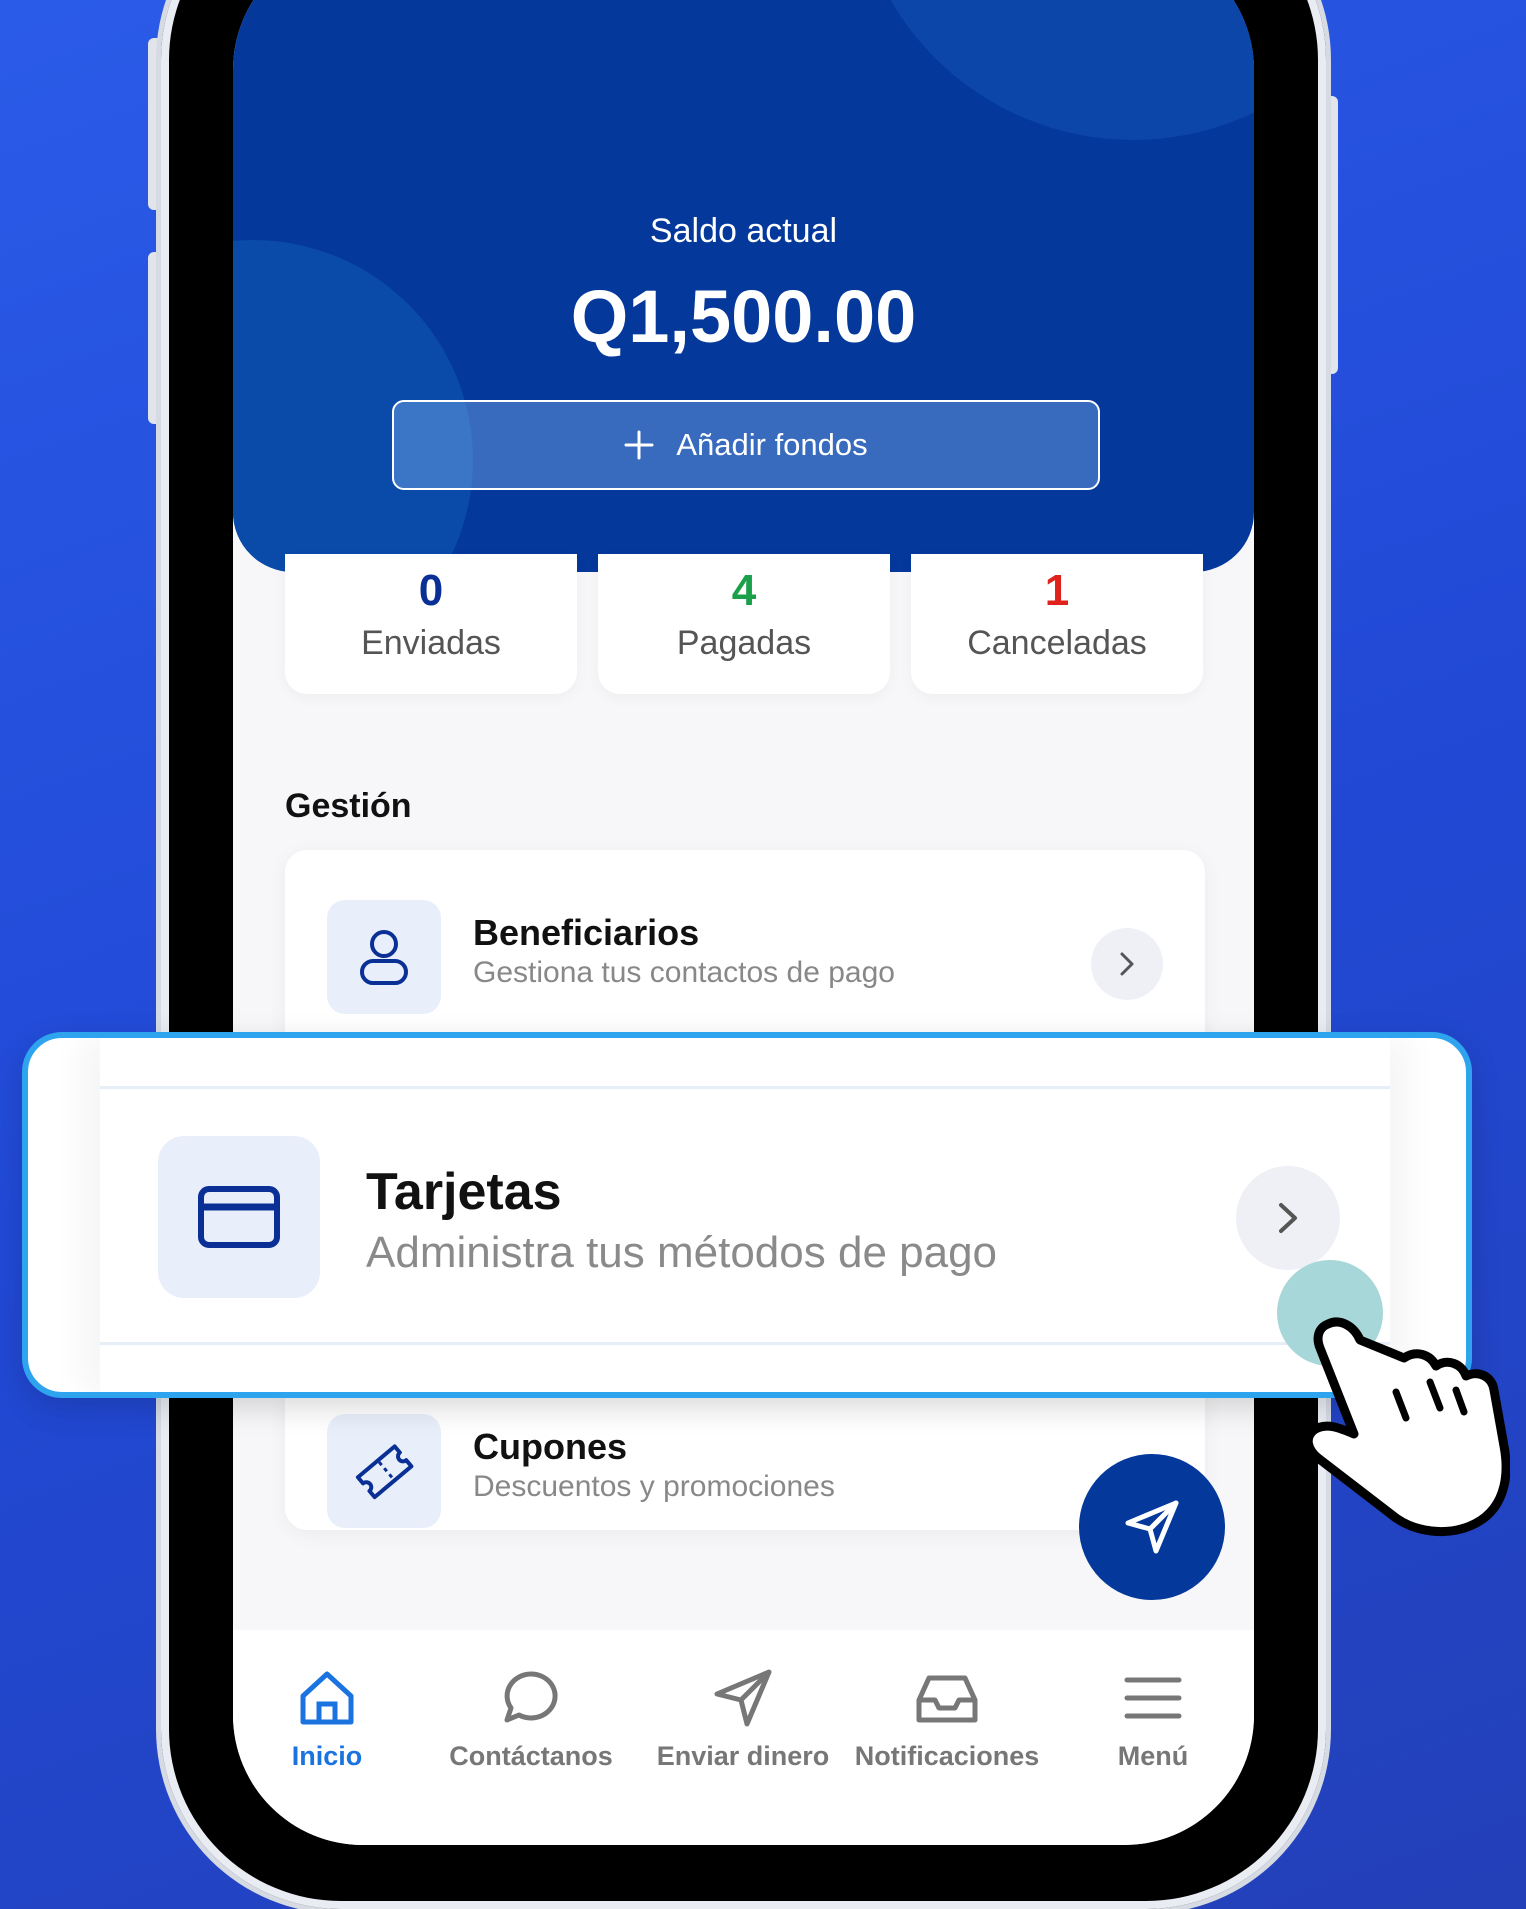 This screenshot has width=1526, height=1909. I want to click on plus-icon, so click(639, 445).